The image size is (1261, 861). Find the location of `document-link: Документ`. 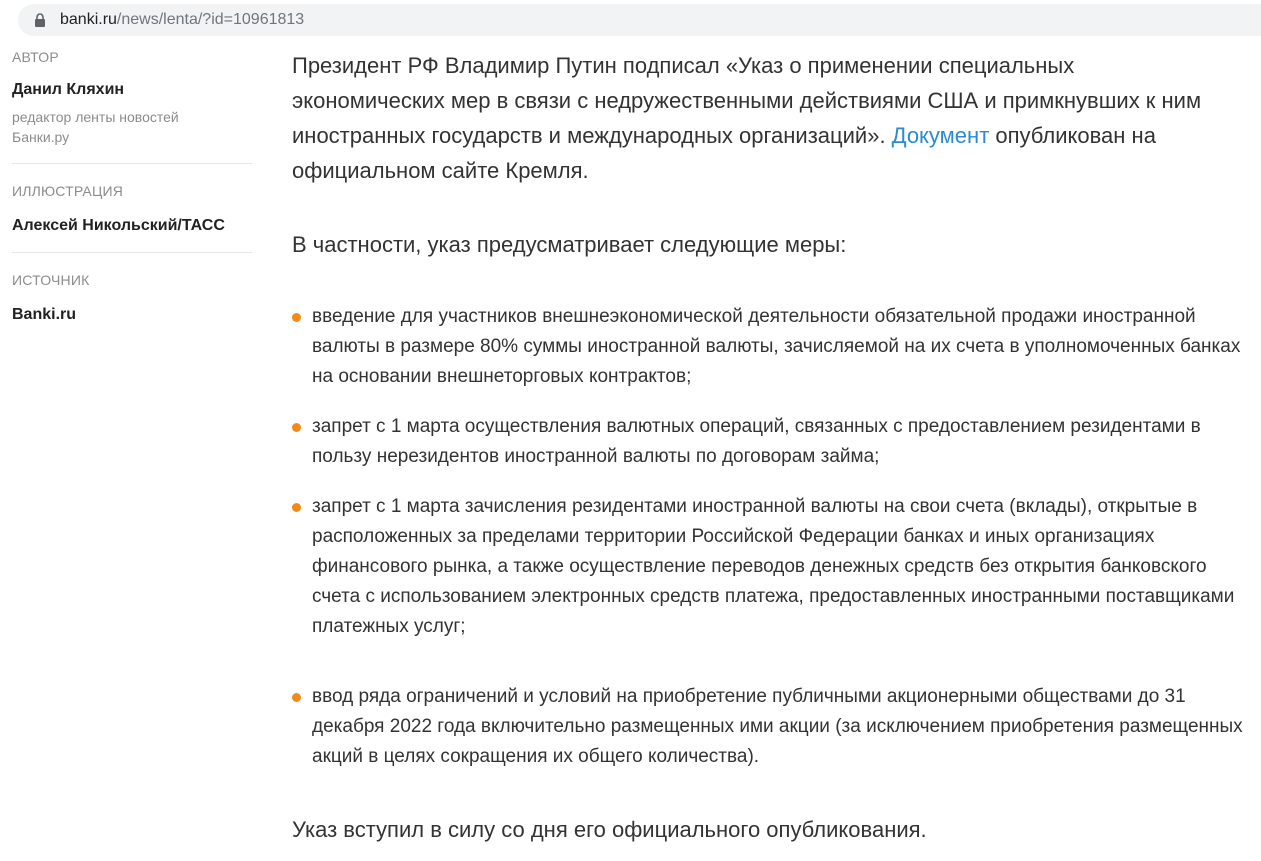

document-link: Документ is located at coordinates (941, 135).